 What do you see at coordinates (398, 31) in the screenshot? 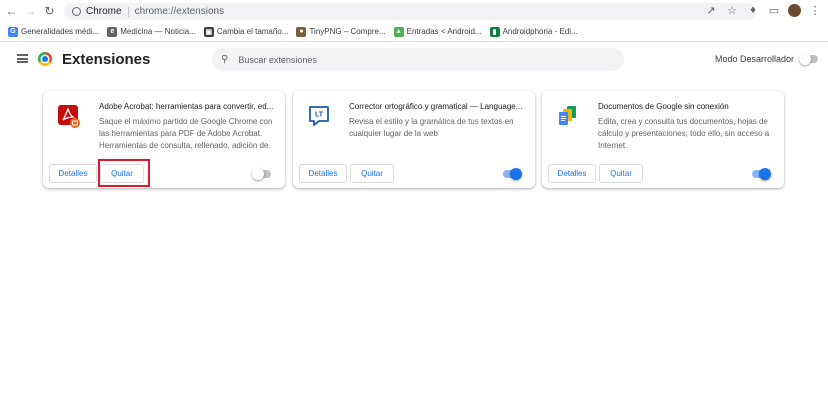
I see `wordpress-icon: ▲` at bounding box center [398, 31].